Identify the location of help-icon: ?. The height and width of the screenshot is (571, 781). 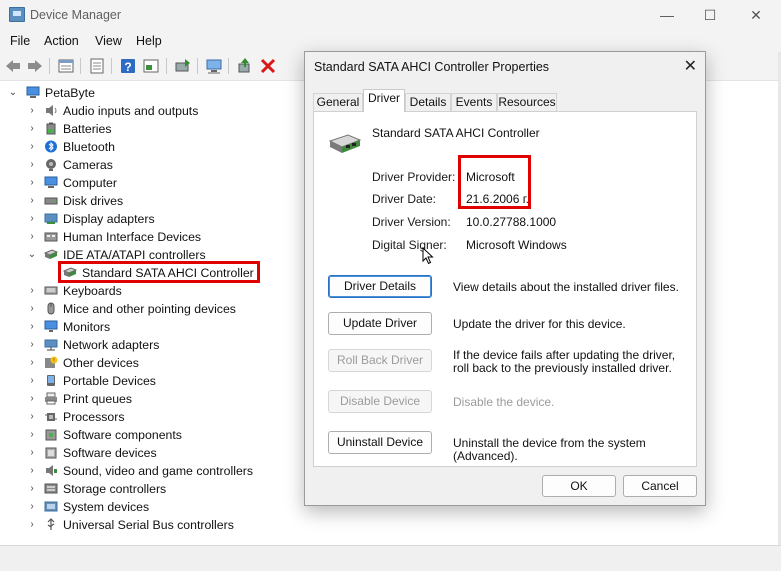
(128, 66).